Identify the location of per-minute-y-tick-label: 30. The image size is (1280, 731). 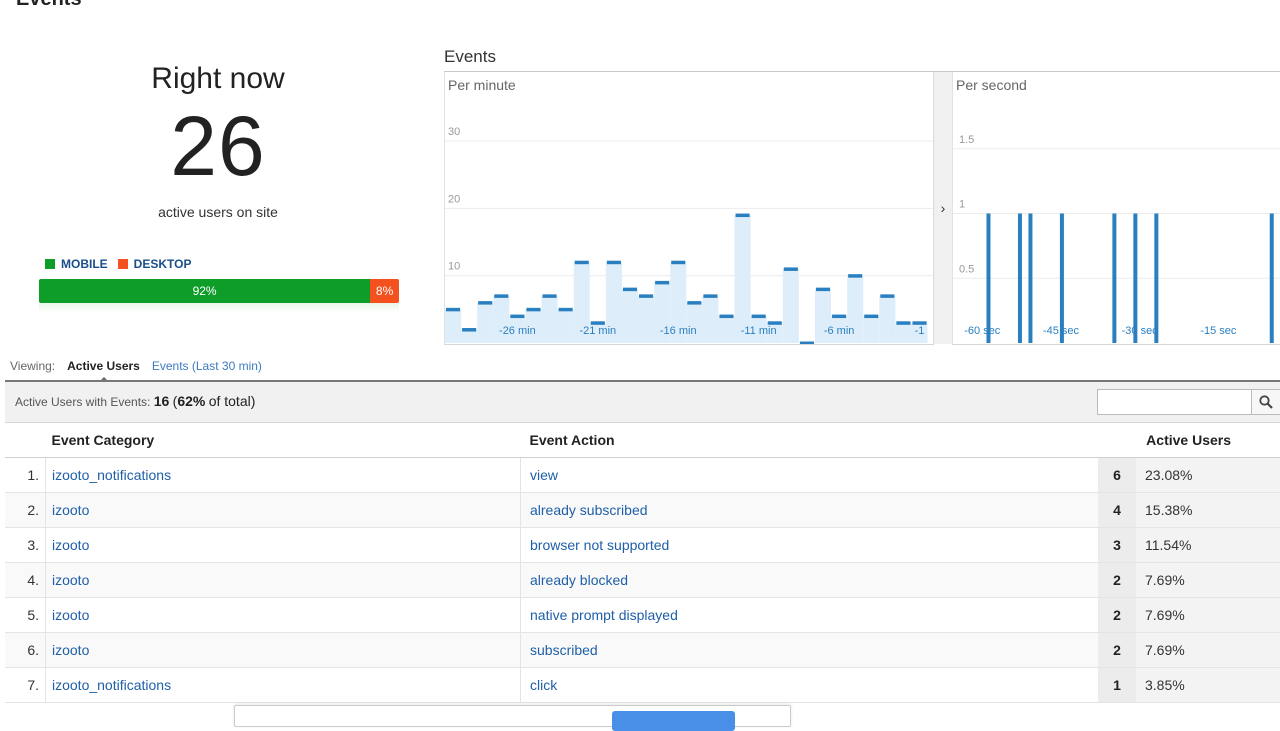
(454, 132).